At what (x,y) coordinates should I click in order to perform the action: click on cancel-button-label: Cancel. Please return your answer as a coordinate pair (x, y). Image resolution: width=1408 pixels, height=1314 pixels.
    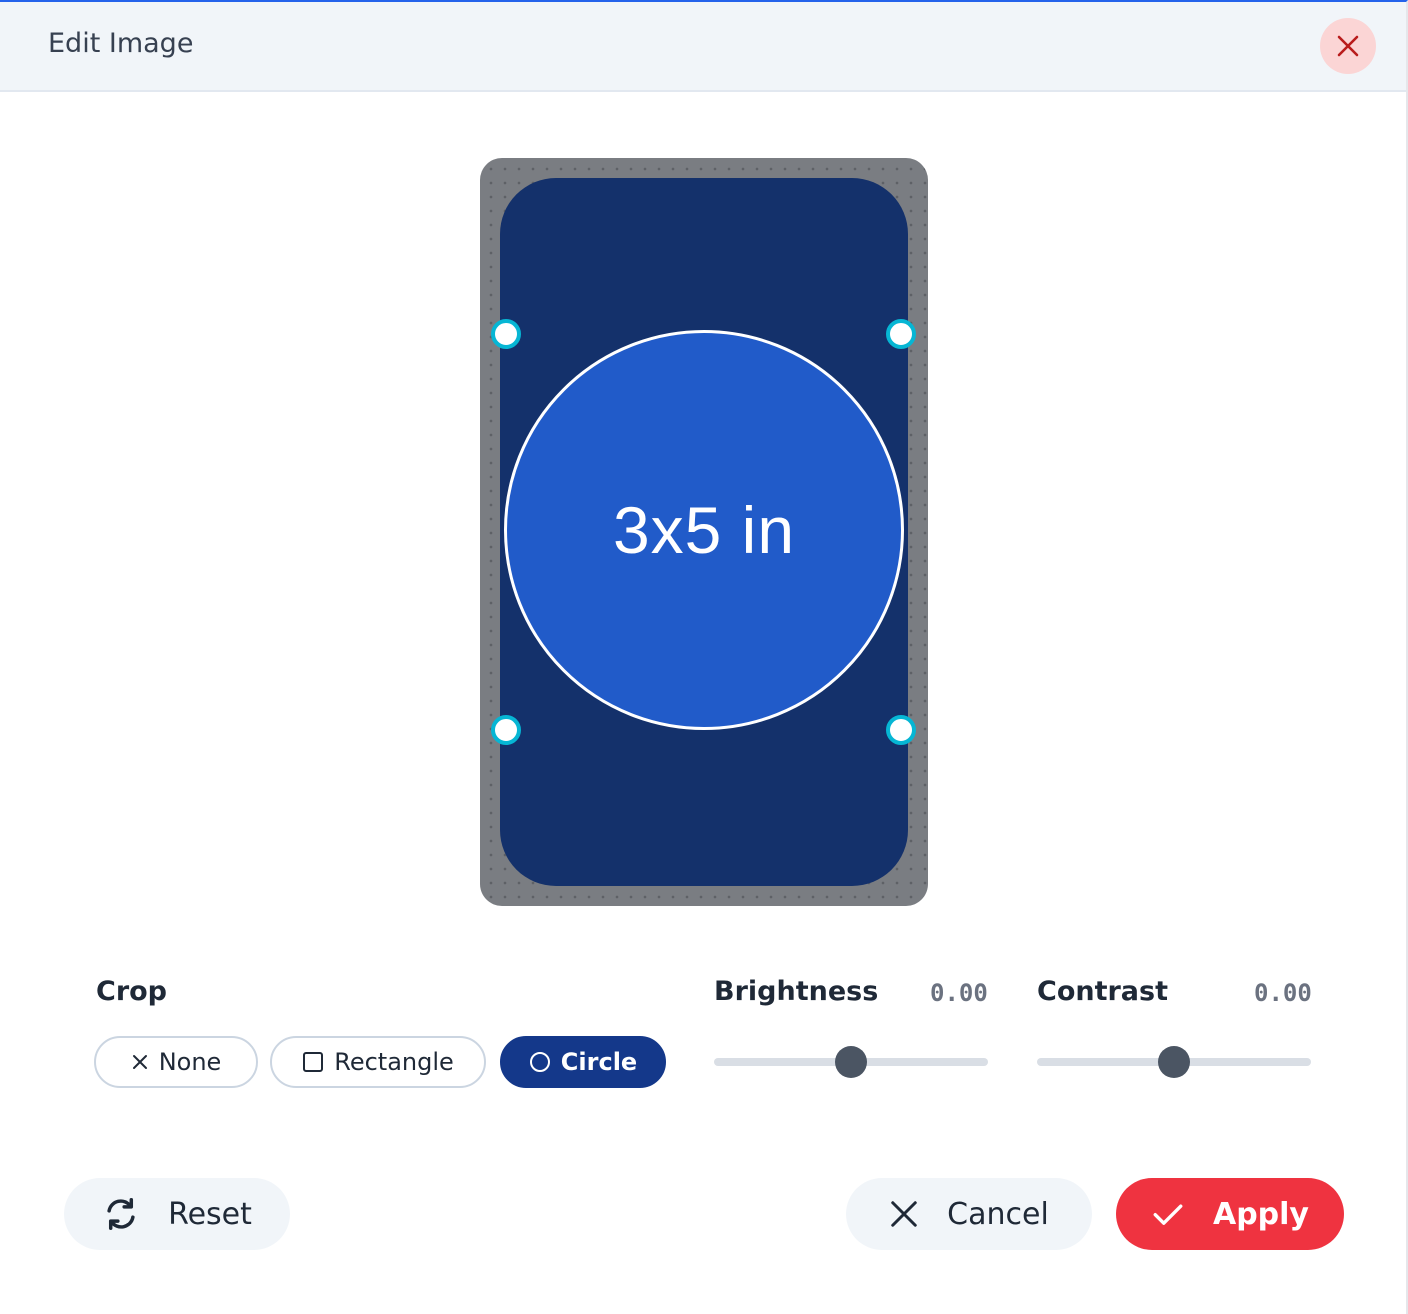
    Looking at the image, I should click on (998, 1214).